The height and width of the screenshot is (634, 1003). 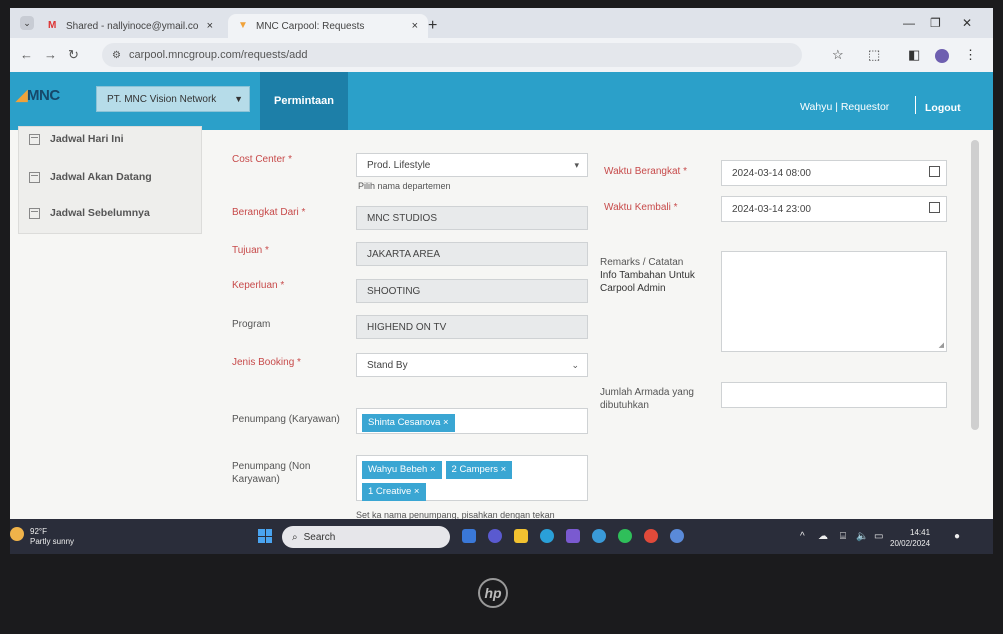 What do you see at coordinates (920, 532) in the screenshot?
I see `clock-time: 14:41` at bounding box center [920, 532].